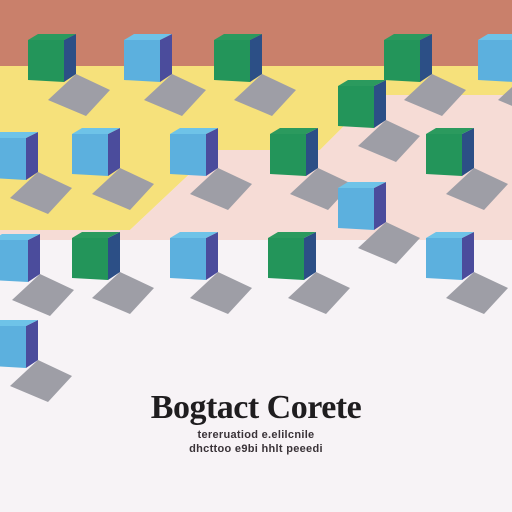 This screenshot has width=512, height=512. I want to click on subtitle-line-1: tereruatiod e.elilcnile, so click(256, 435).